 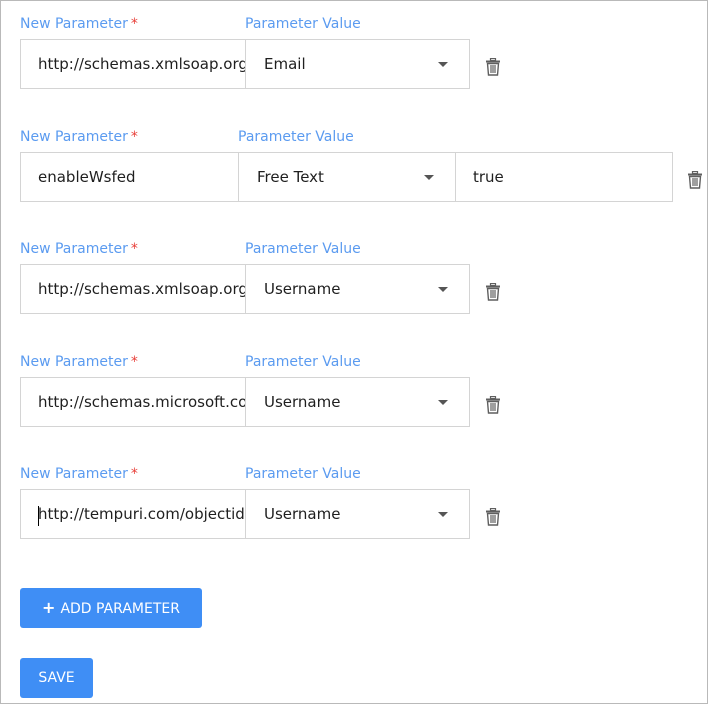 I want to click on add-parameter-label: ADD PARAMETER, so click(x=120, y=609).